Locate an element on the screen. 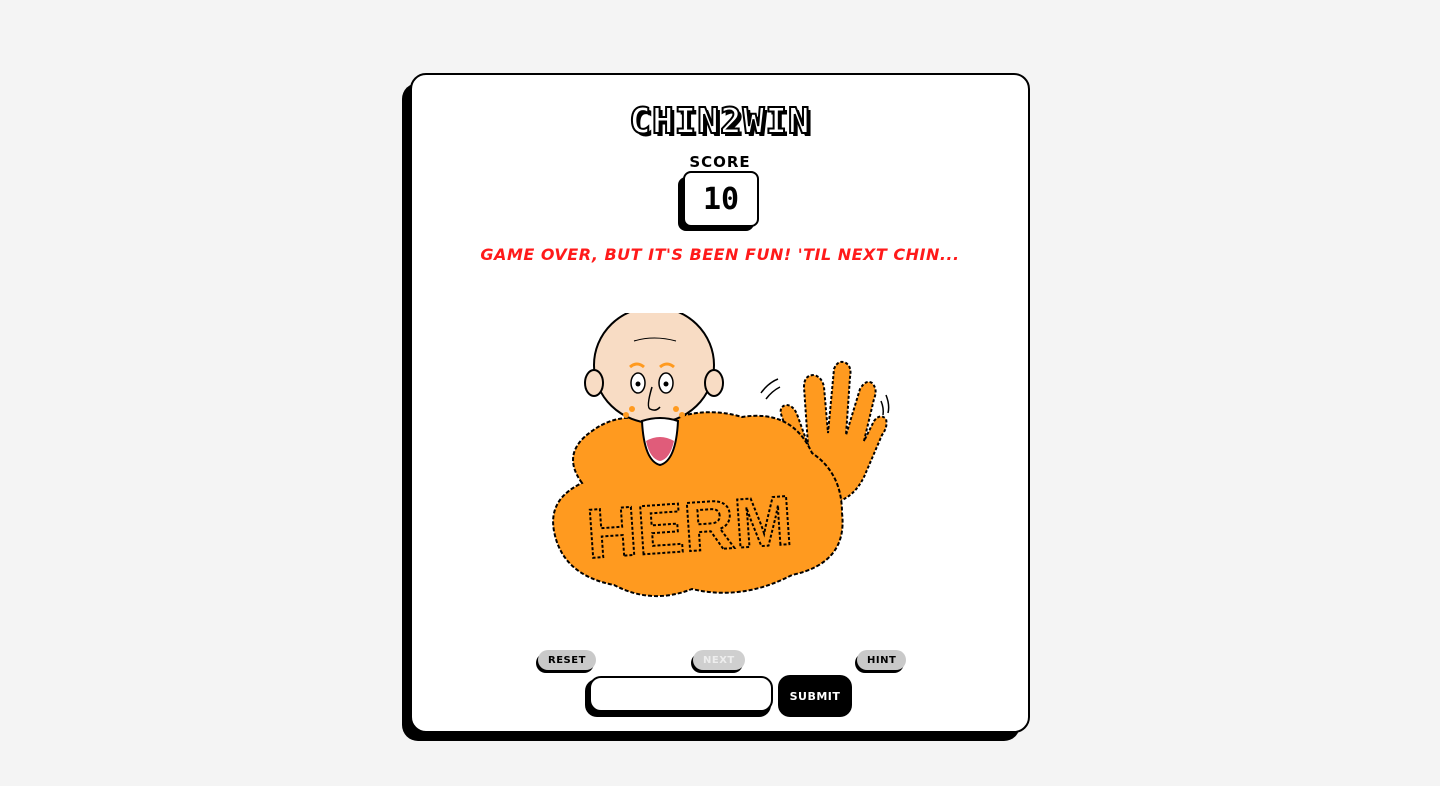  score-label: SCORE is located at coordinates (720, 162).